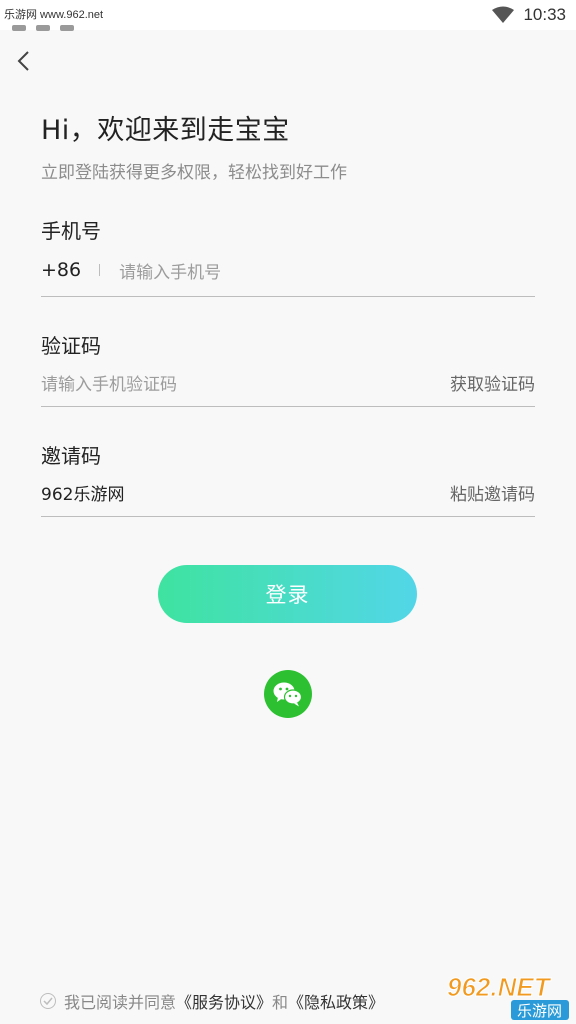 The height and width of the screenshot is (1024, 576). What do you see at coordinates (336, 1001) in the screenshot?
I see `privacy-policy-link: 《隐私政策》` at bounding box center [336, 1001].